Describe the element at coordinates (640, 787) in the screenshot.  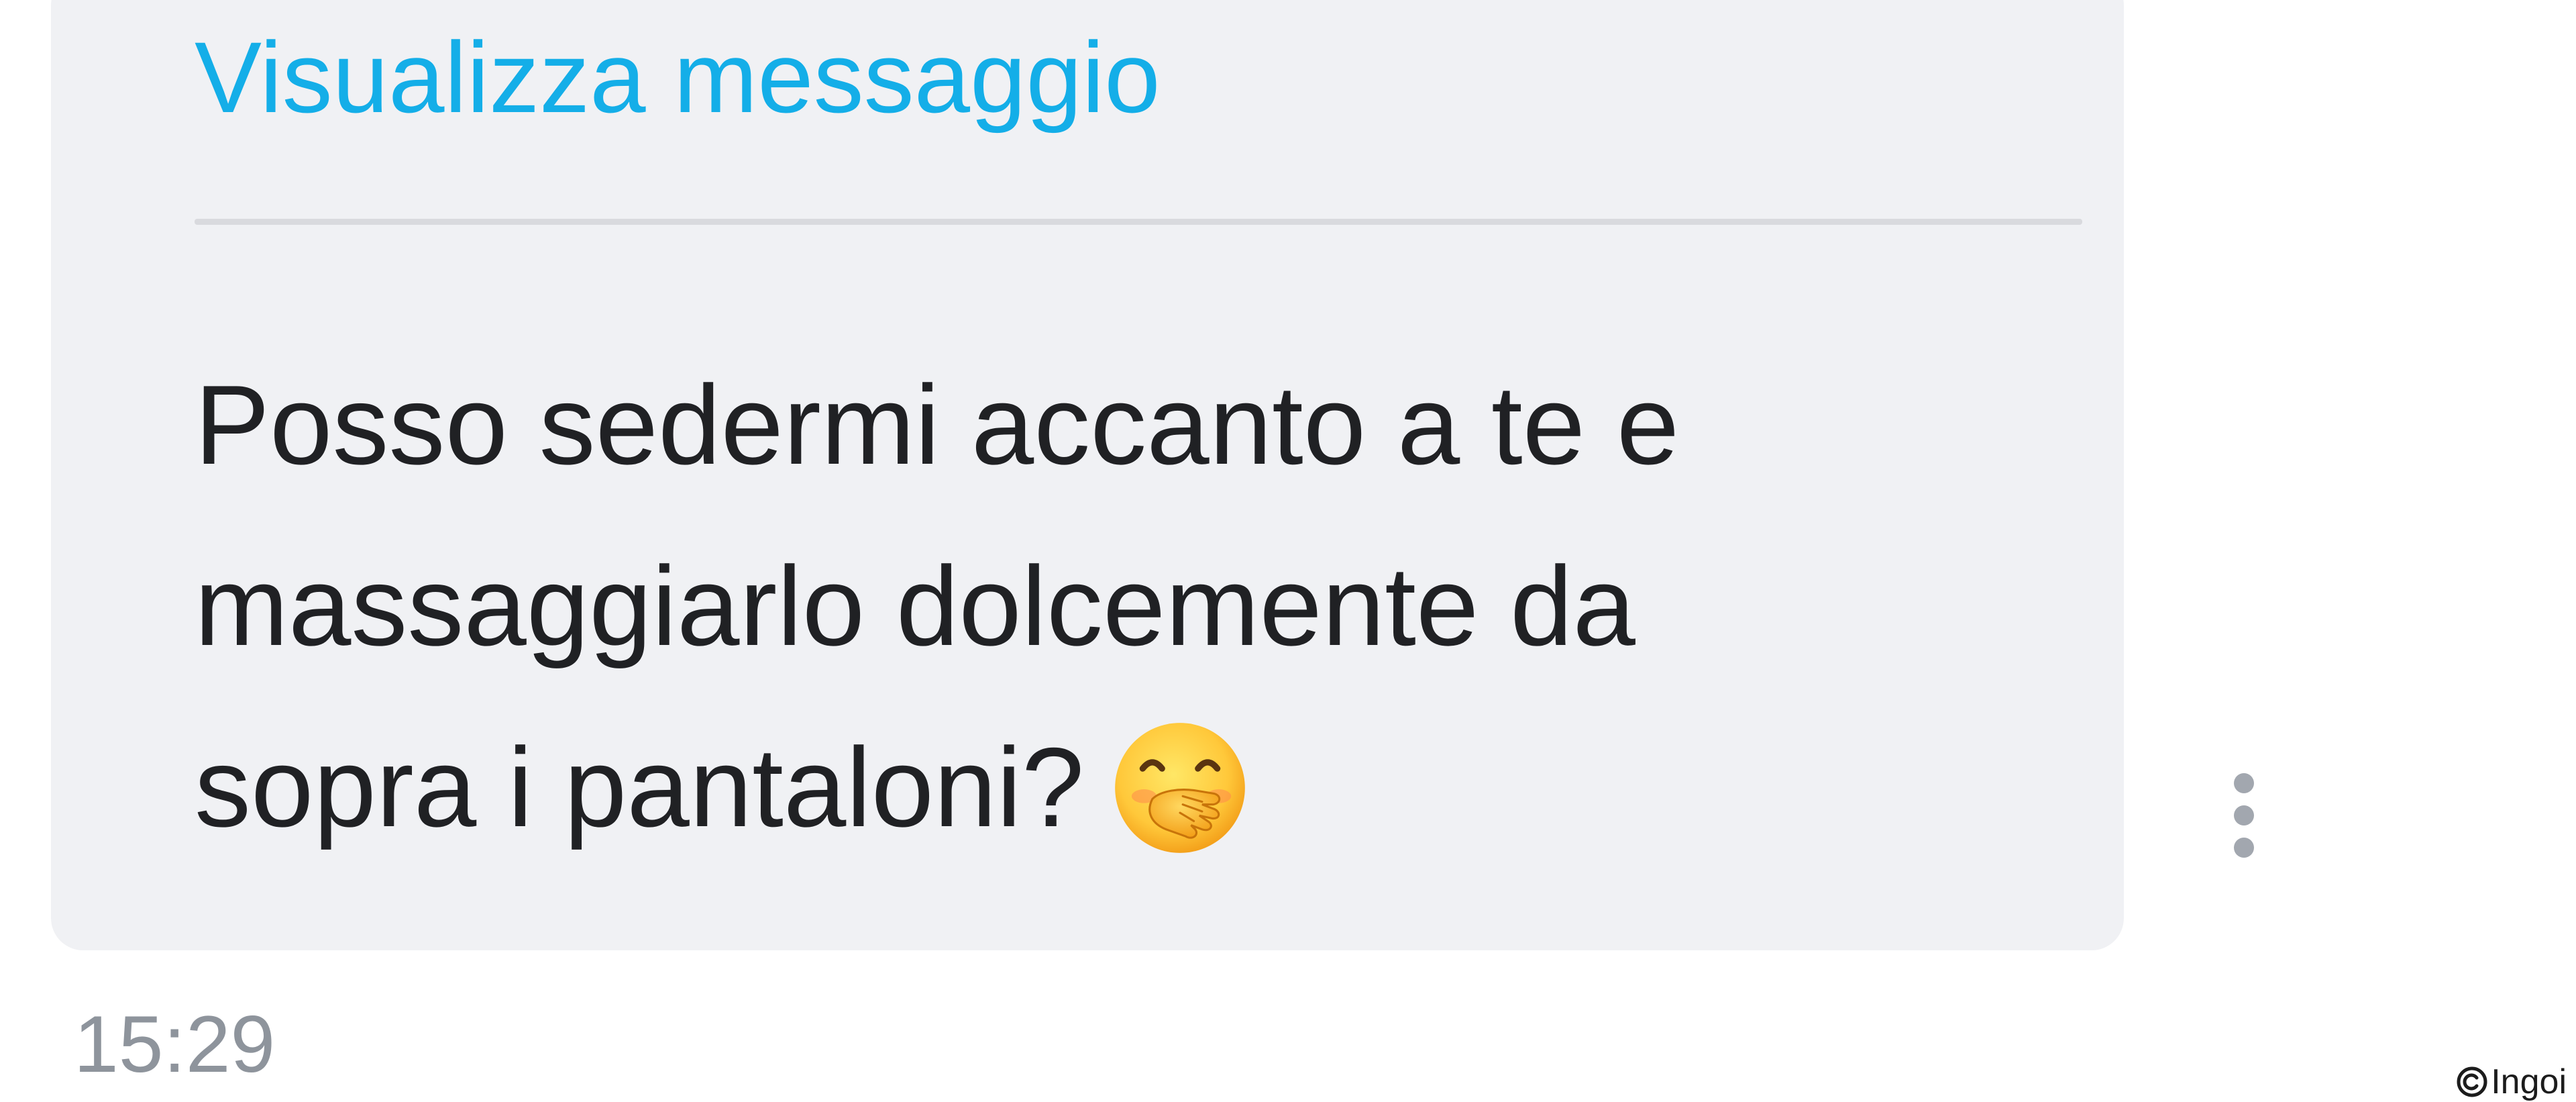
I see `message-line-text: sopra i pantaloni?` at that location.